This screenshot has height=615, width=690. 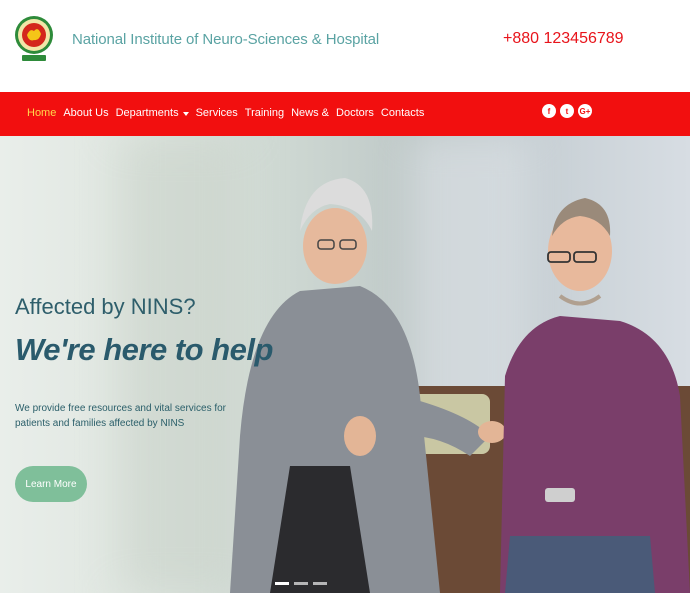 I want to click on nav-item-doctors: Doctors, so click(x=355, y=113).